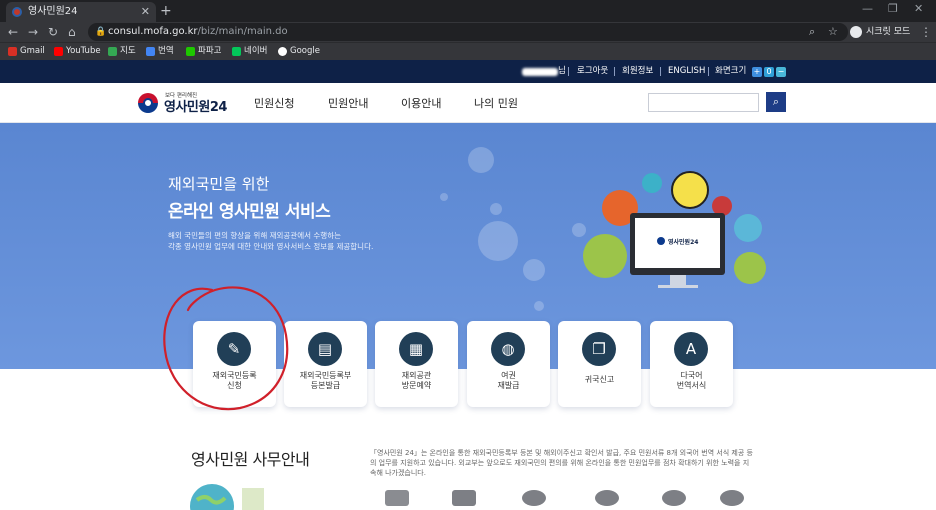 The image size is (936, 510). What do you see at coordinates (83, 51) in the screenshot?
I see `bookmark-label: YouTube` at bounding box center [83, 51].